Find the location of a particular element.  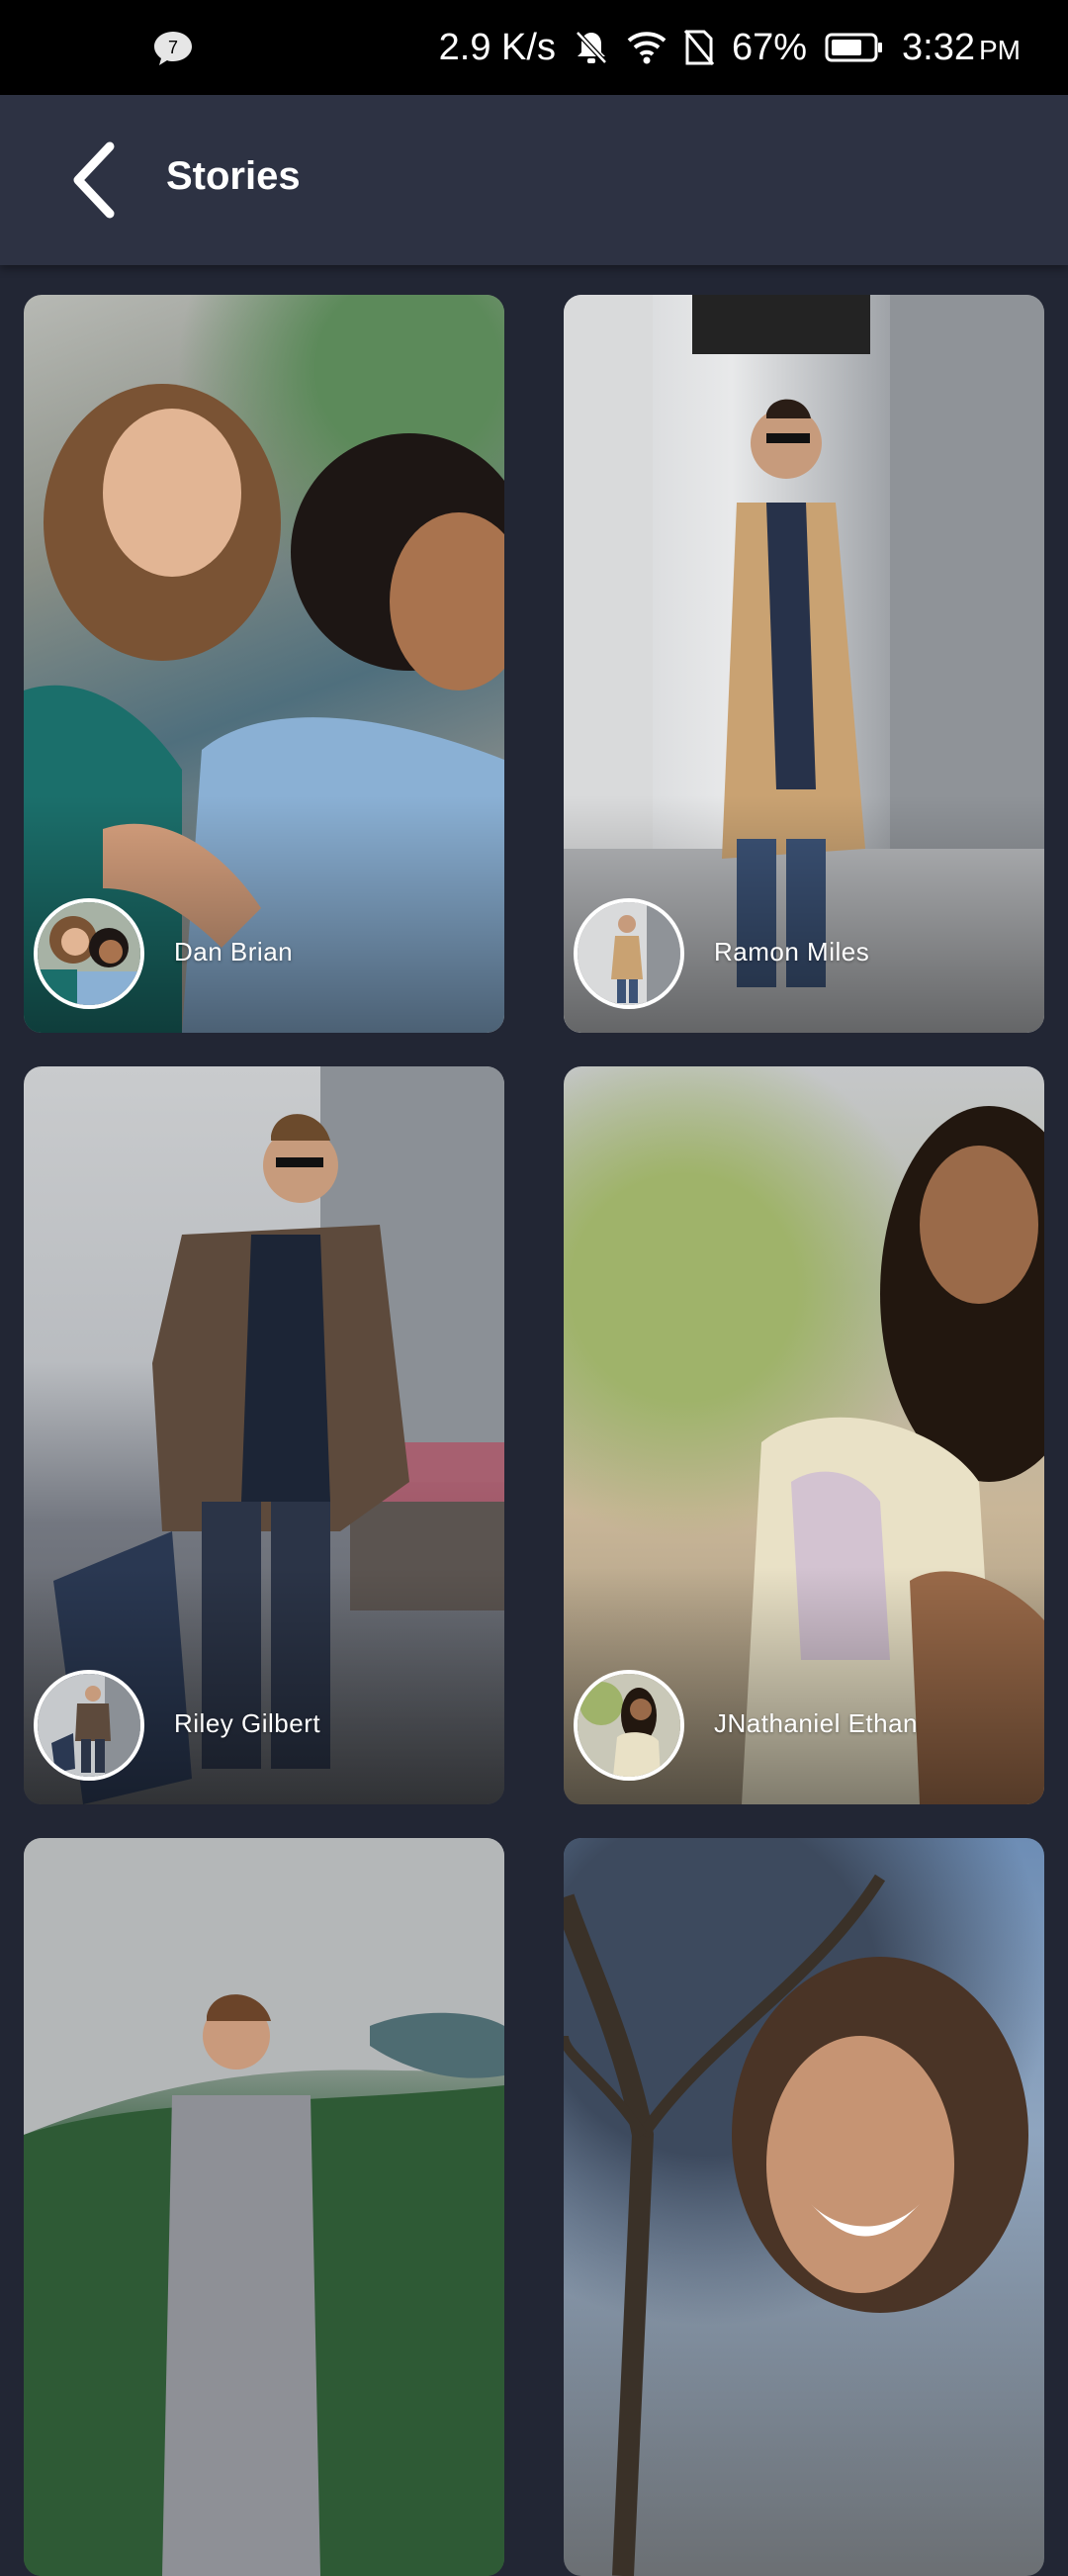

back-arrow-icon is located at coordinates (94, 180).